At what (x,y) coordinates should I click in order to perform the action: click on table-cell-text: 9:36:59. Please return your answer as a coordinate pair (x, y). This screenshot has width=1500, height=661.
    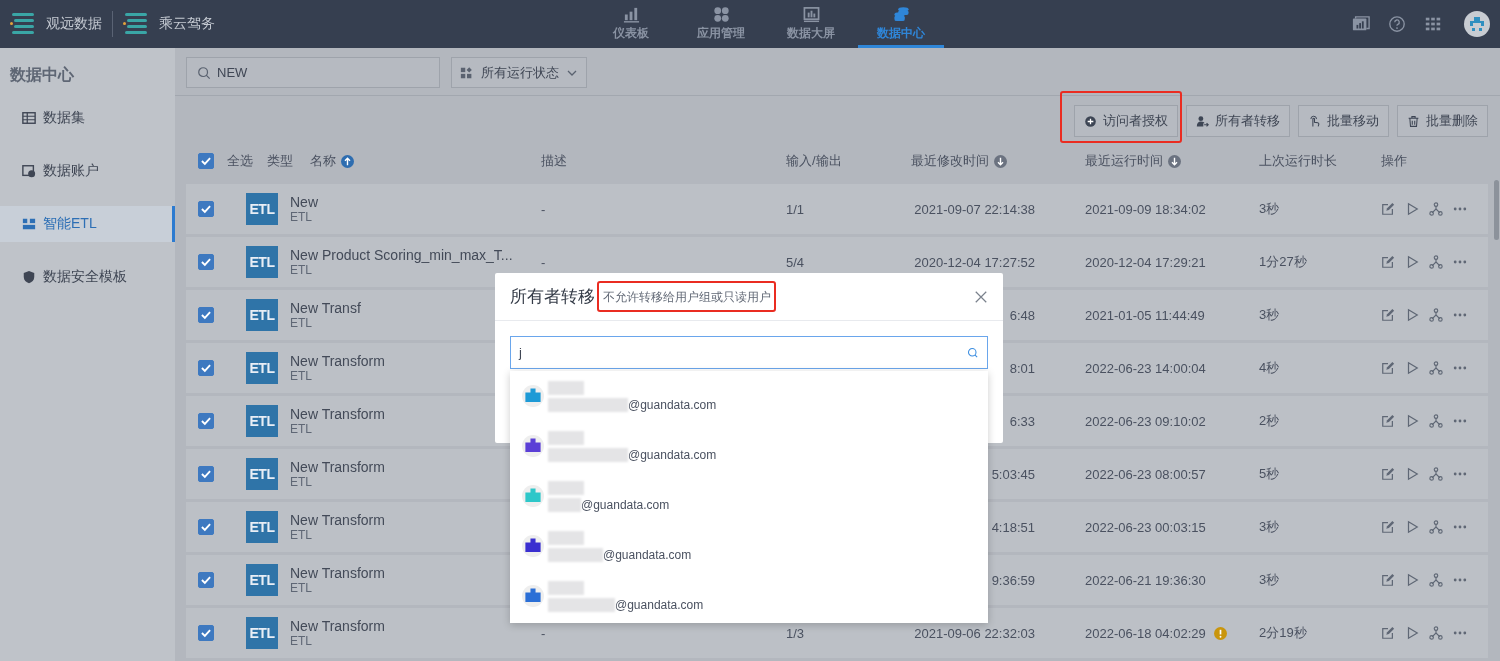
    Looking at the image, I should click on (1012, 580).